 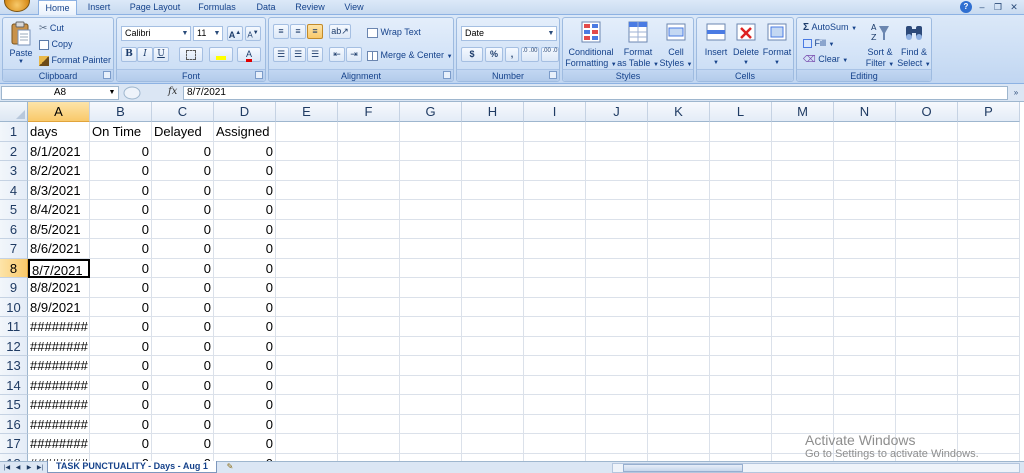 I want to click on column-header-e: E, so click(x=307, y=112).